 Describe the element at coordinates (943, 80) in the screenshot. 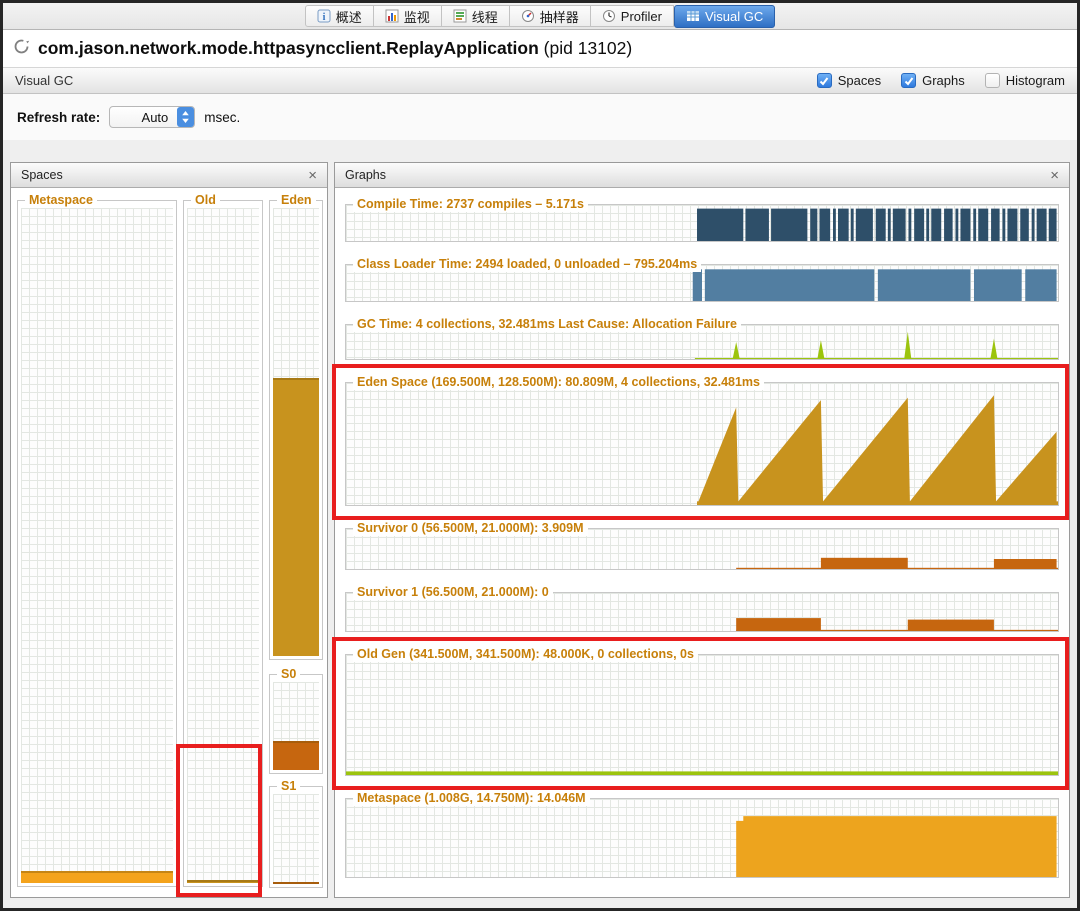

I see `checkbox-label: Graphs` at that location.